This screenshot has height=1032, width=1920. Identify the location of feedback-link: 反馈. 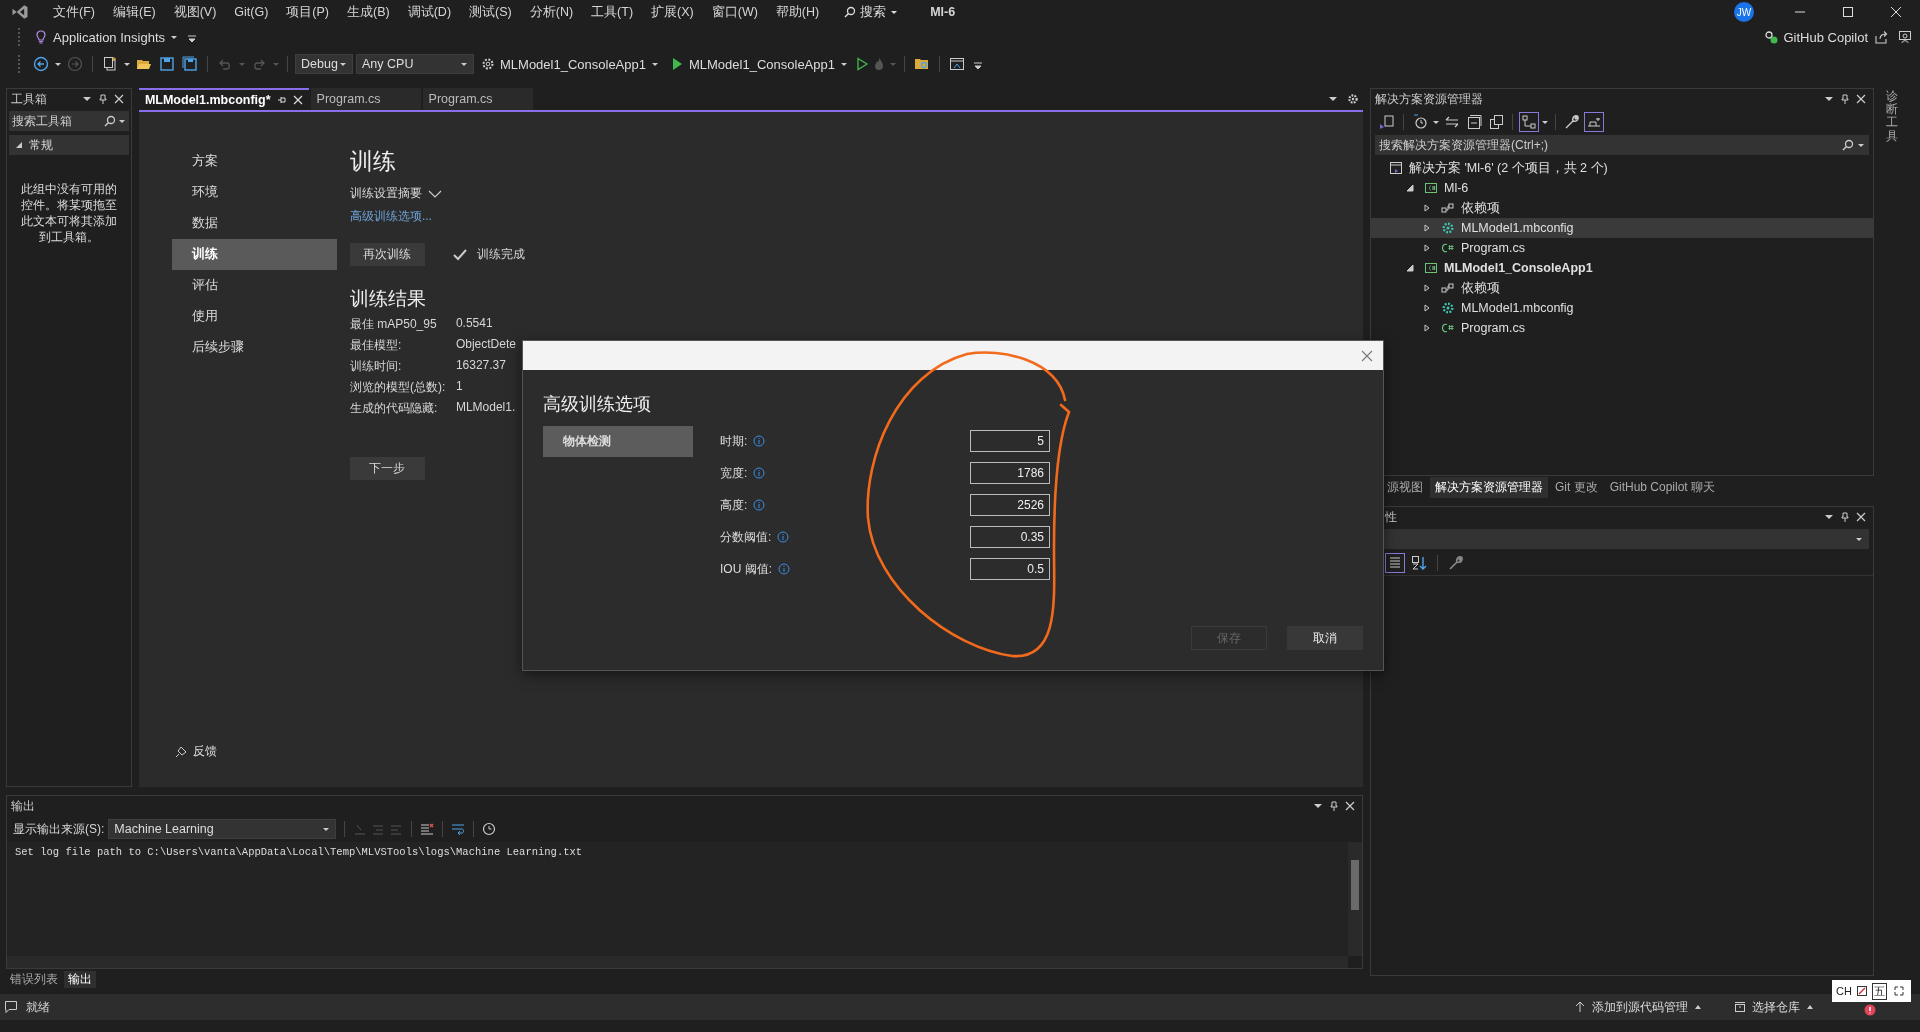
(195, 752).